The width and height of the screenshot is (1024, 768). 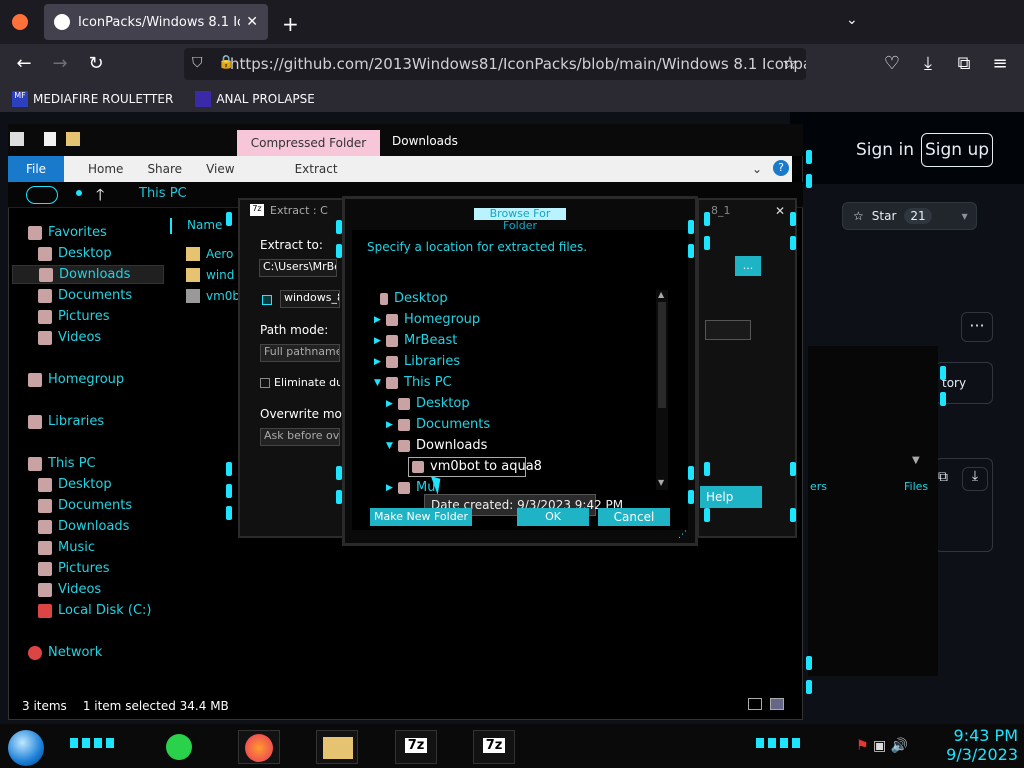 What do you see at coordinates (928, 64) in the screenshot?
I see `downloads-icon: ⤓` at bounding box center [928, 64].